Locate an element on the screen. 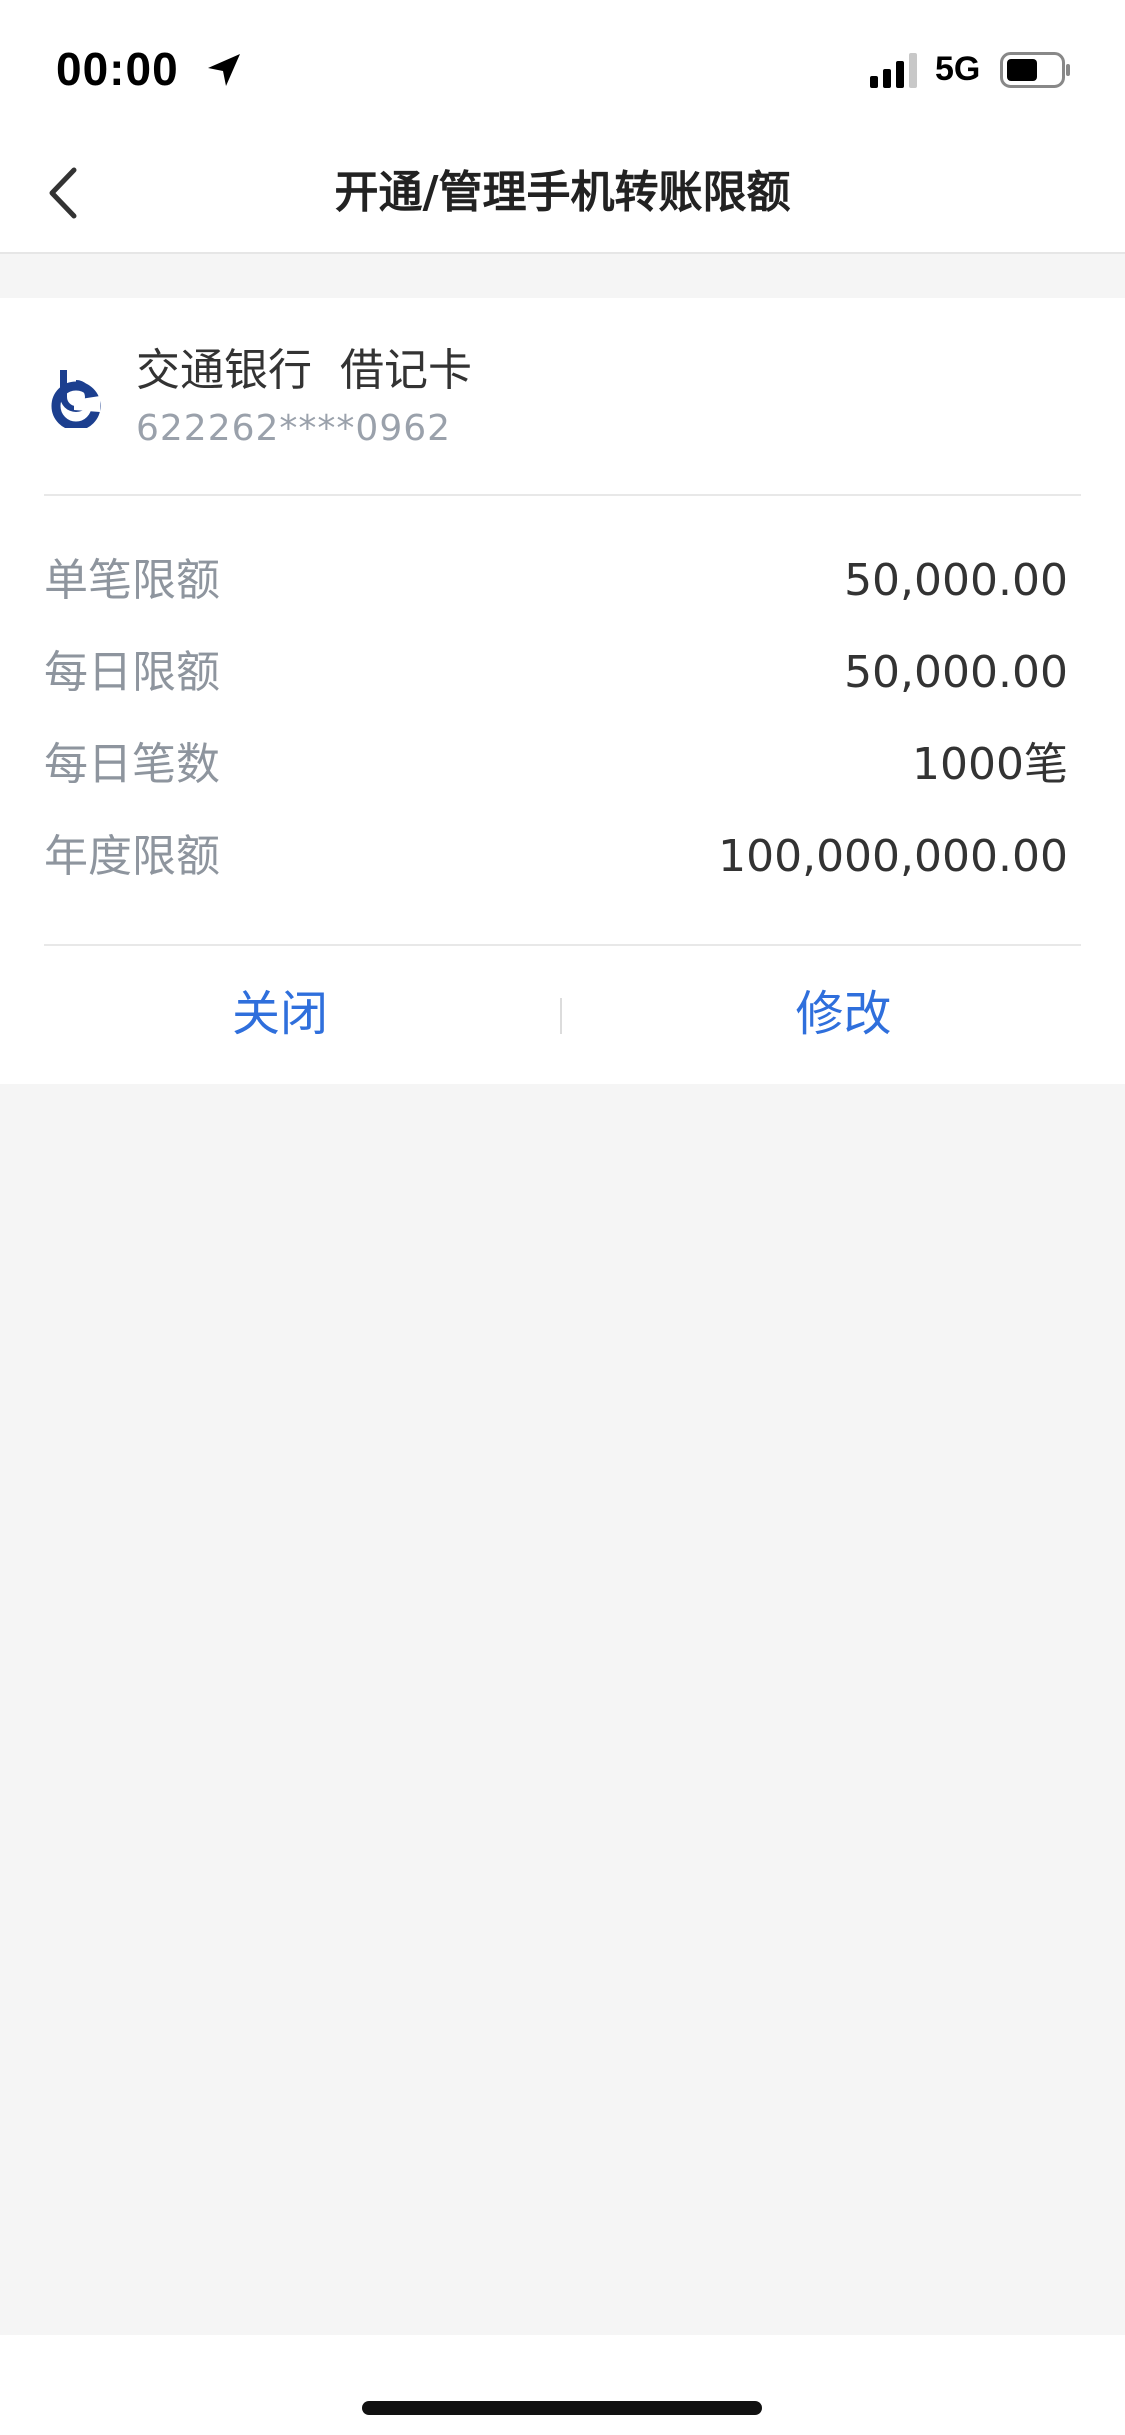  limit-label: 每日笔数 is located at coordinates (132, 764).